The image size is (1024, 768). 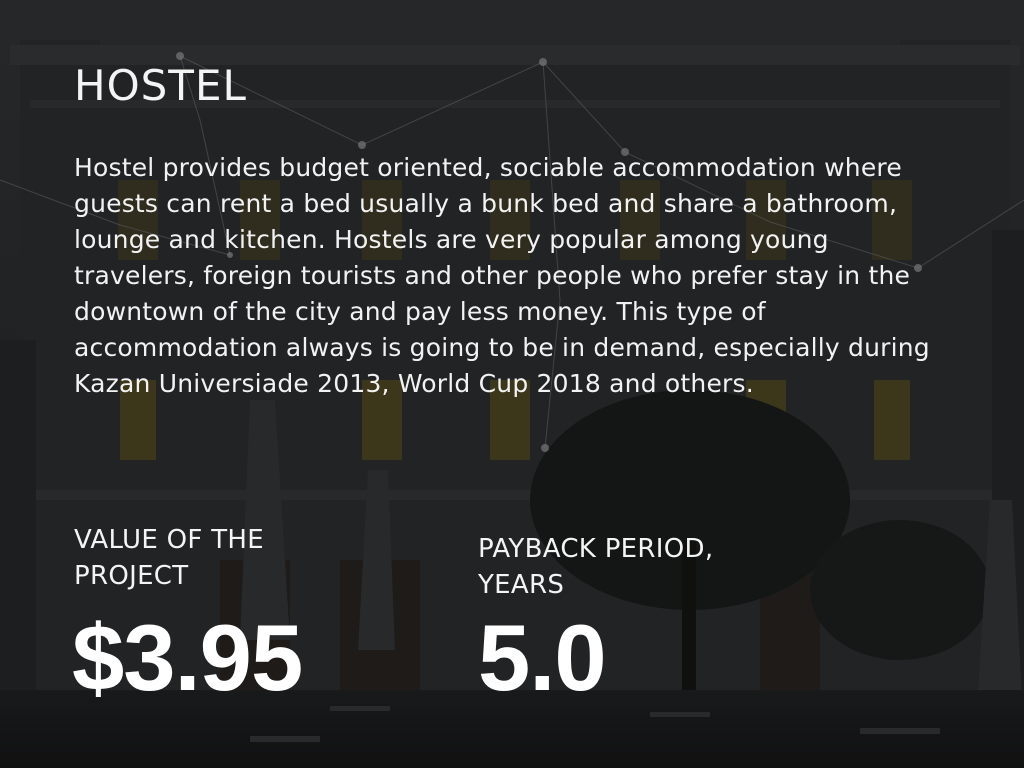 I want to click on metric-value-payback-period: 5.0, so click(x=542, y=657).